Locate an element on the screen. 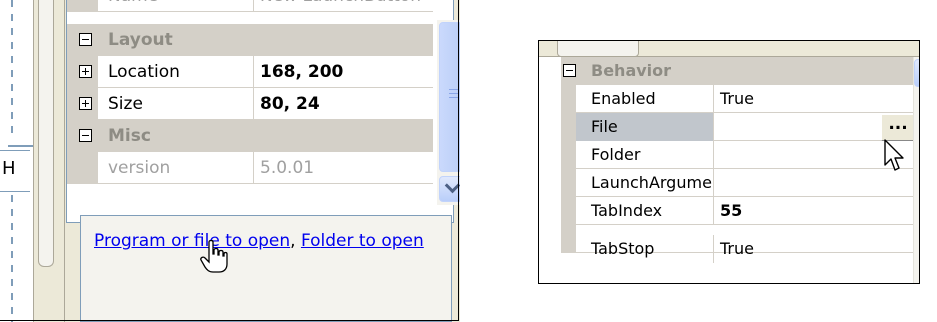 The width and height of the screenshot is (937, 322). scroll-up-button is located at coordinates (916, 73).